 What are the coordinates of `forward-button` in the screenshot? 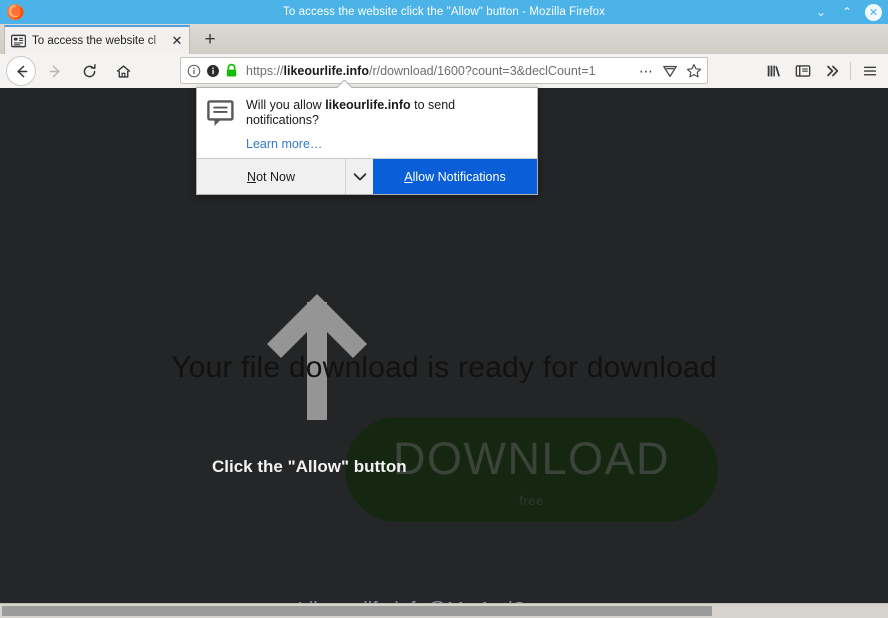 It's located at (55, 71).